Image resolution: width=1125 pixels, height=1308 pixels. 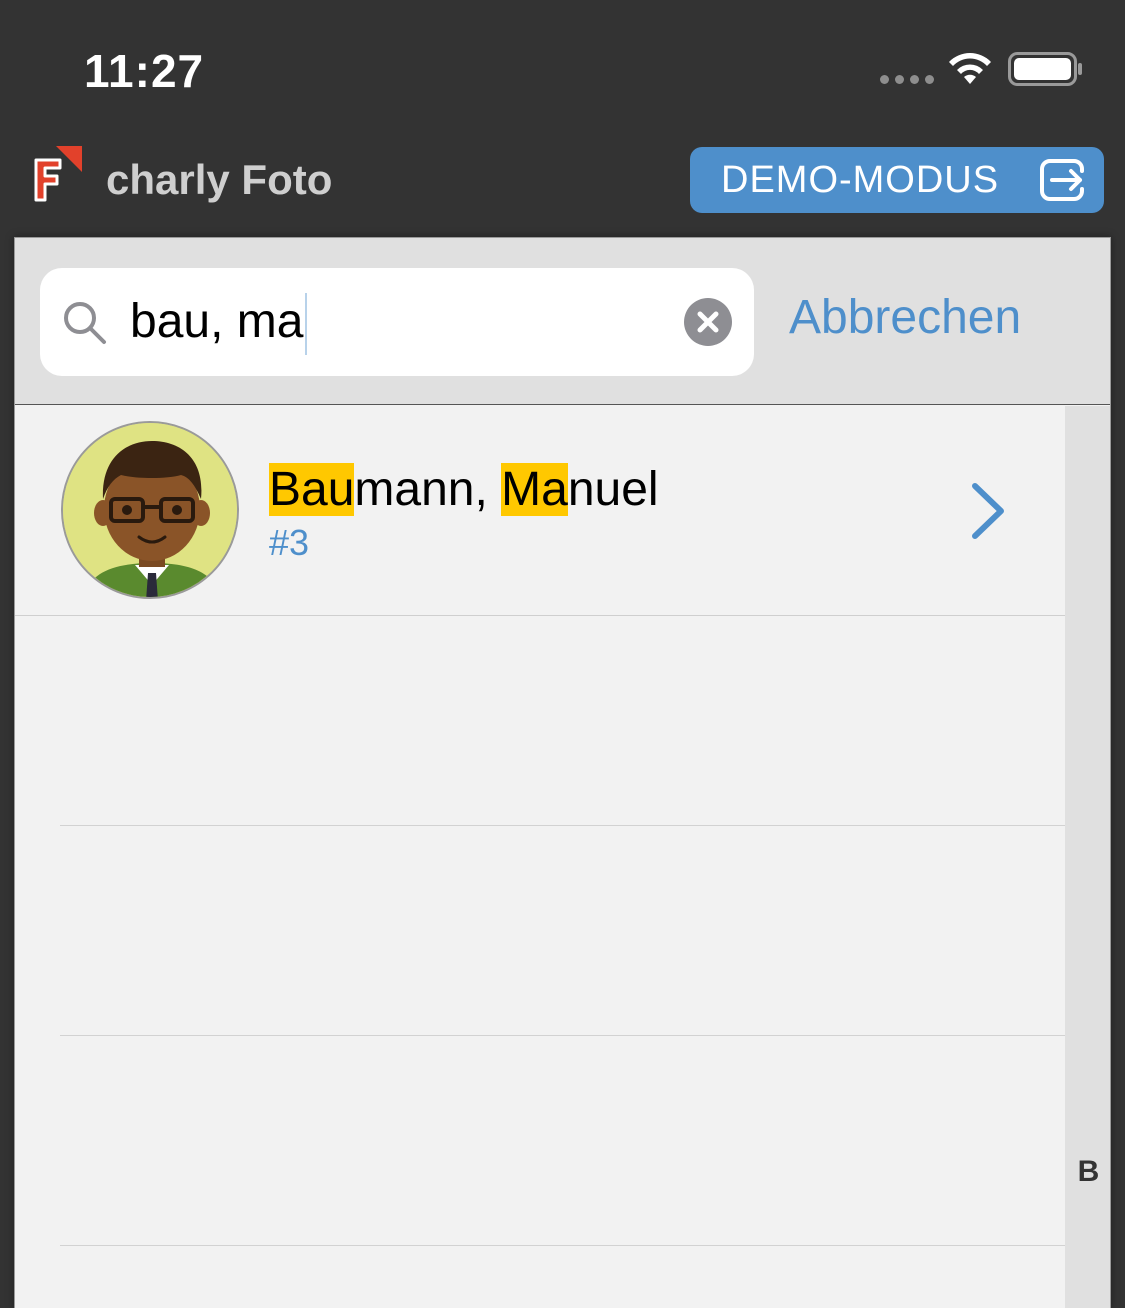 What do you see at coordinates (905, 317) in the screenshot?
I see `cancel-button: Abbrechen` at bounding box center [905, 317].